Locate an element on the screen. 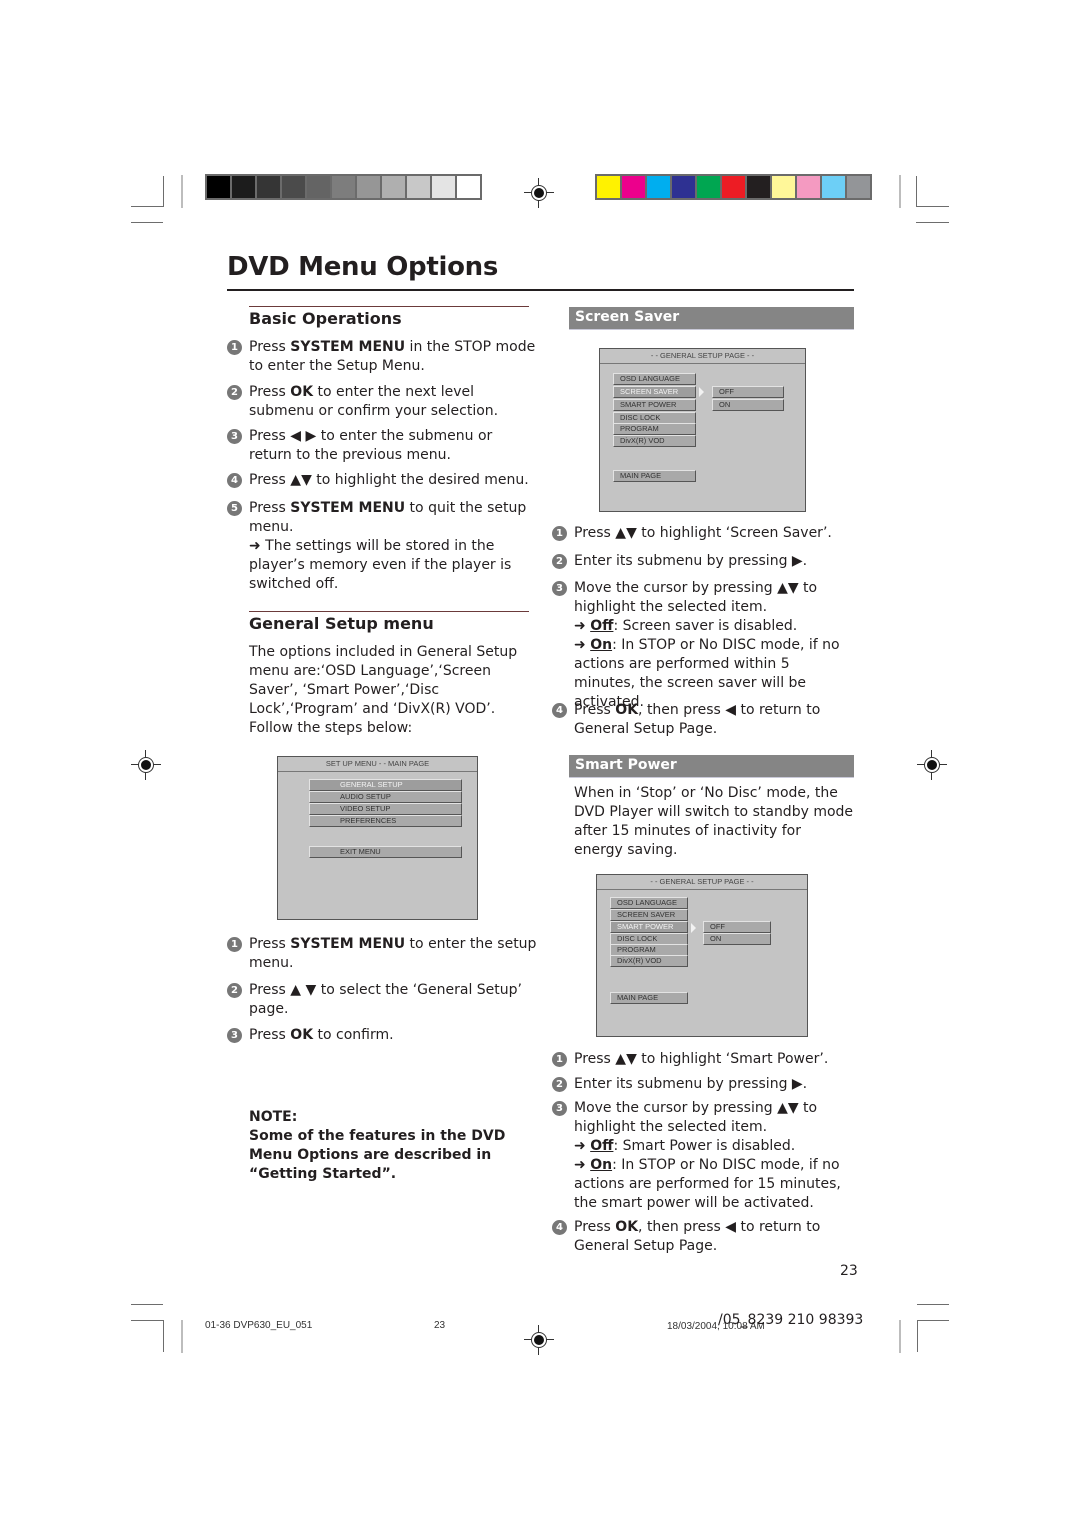 The height and width of the screenshot is (1528, 1080). screen-saver-heading: Screen Saver is located at coordinates (627, 317).